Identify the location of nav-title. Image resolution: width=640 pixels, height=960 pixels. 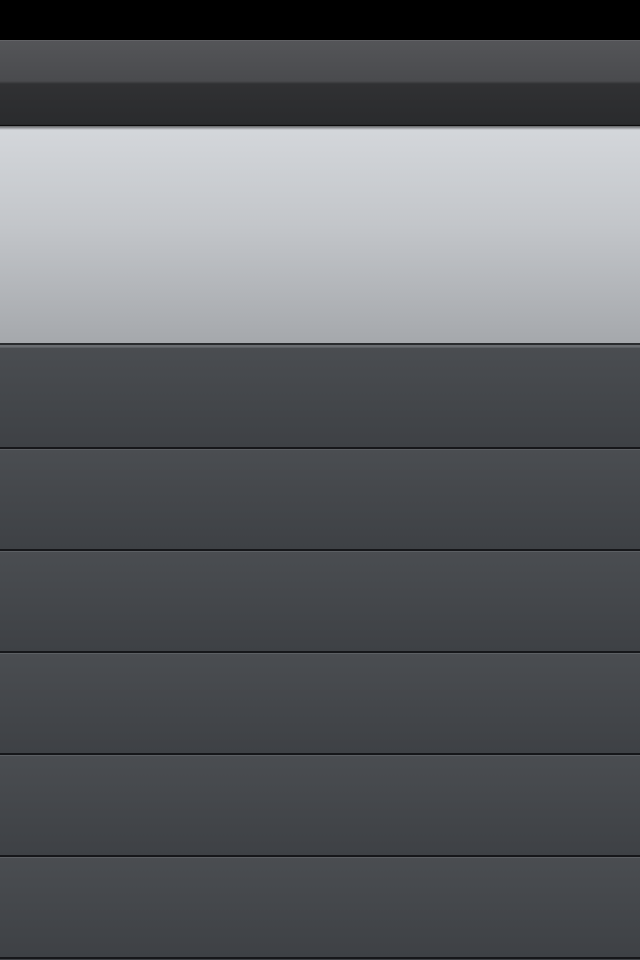
(320, 82).